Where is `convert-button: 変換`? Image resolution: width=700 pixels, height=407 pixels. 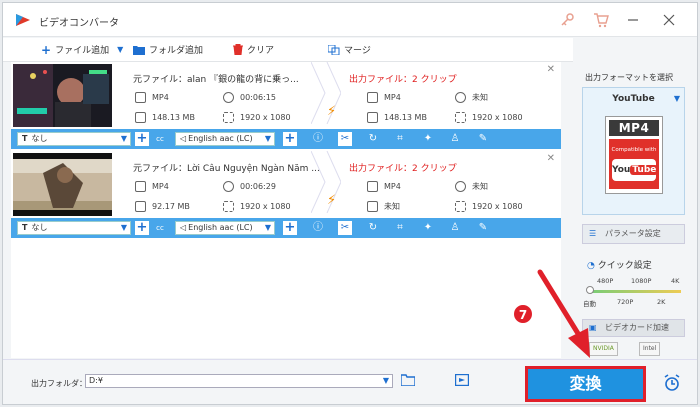
convert-button: 変換 is located at coordinates (585, 384).